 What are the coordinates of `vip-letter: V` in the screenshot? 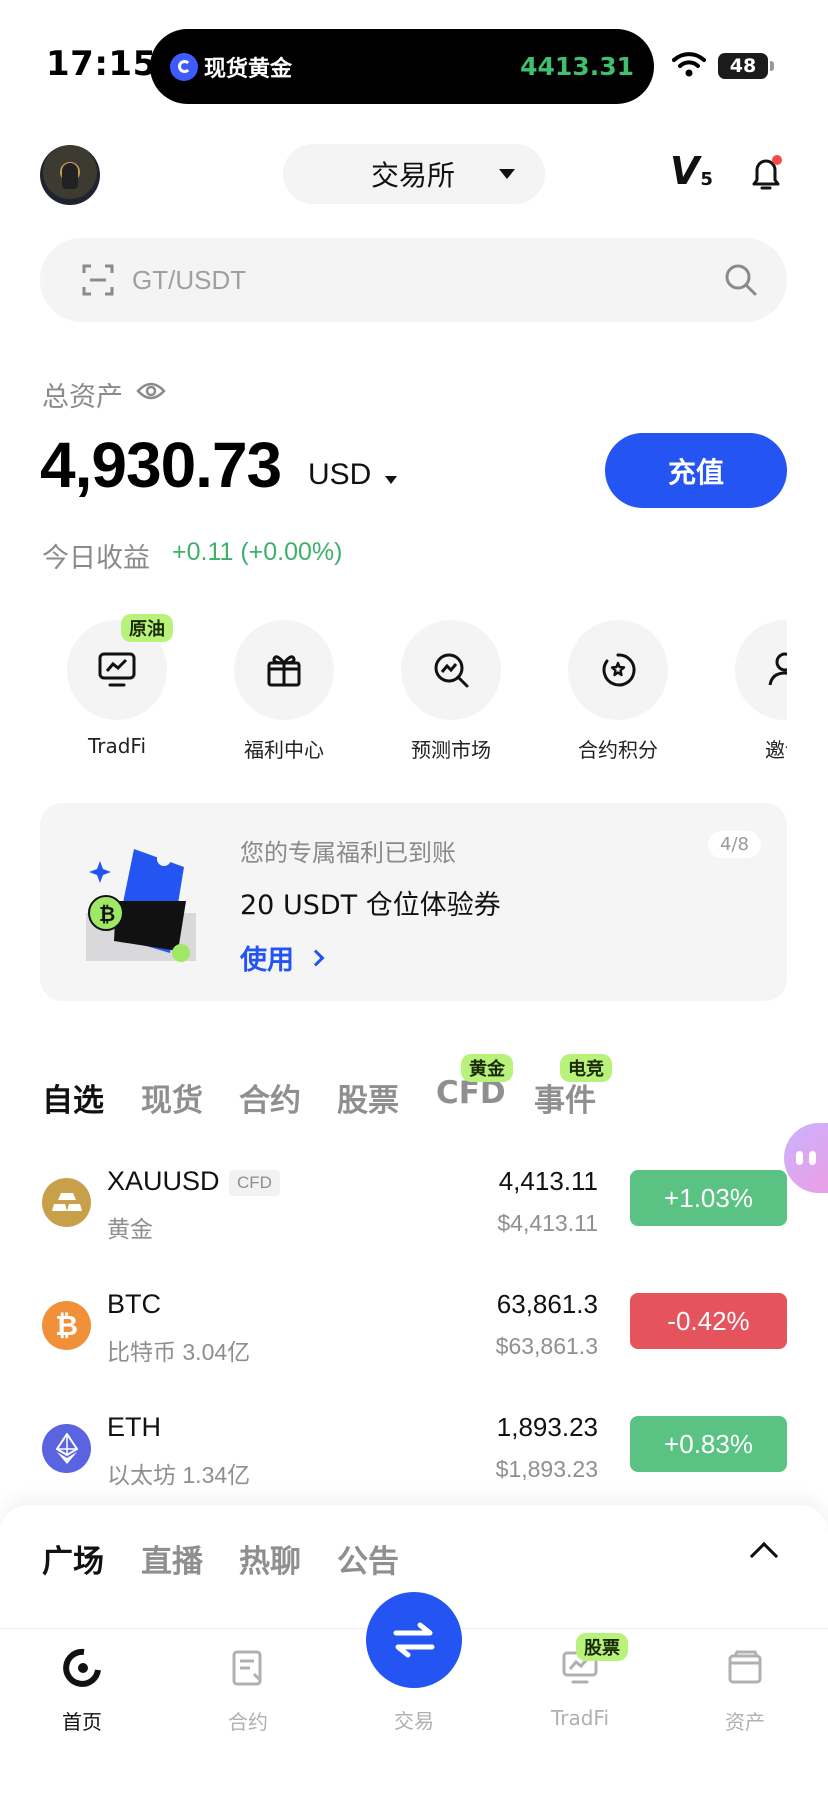 It's located at (685, 171).